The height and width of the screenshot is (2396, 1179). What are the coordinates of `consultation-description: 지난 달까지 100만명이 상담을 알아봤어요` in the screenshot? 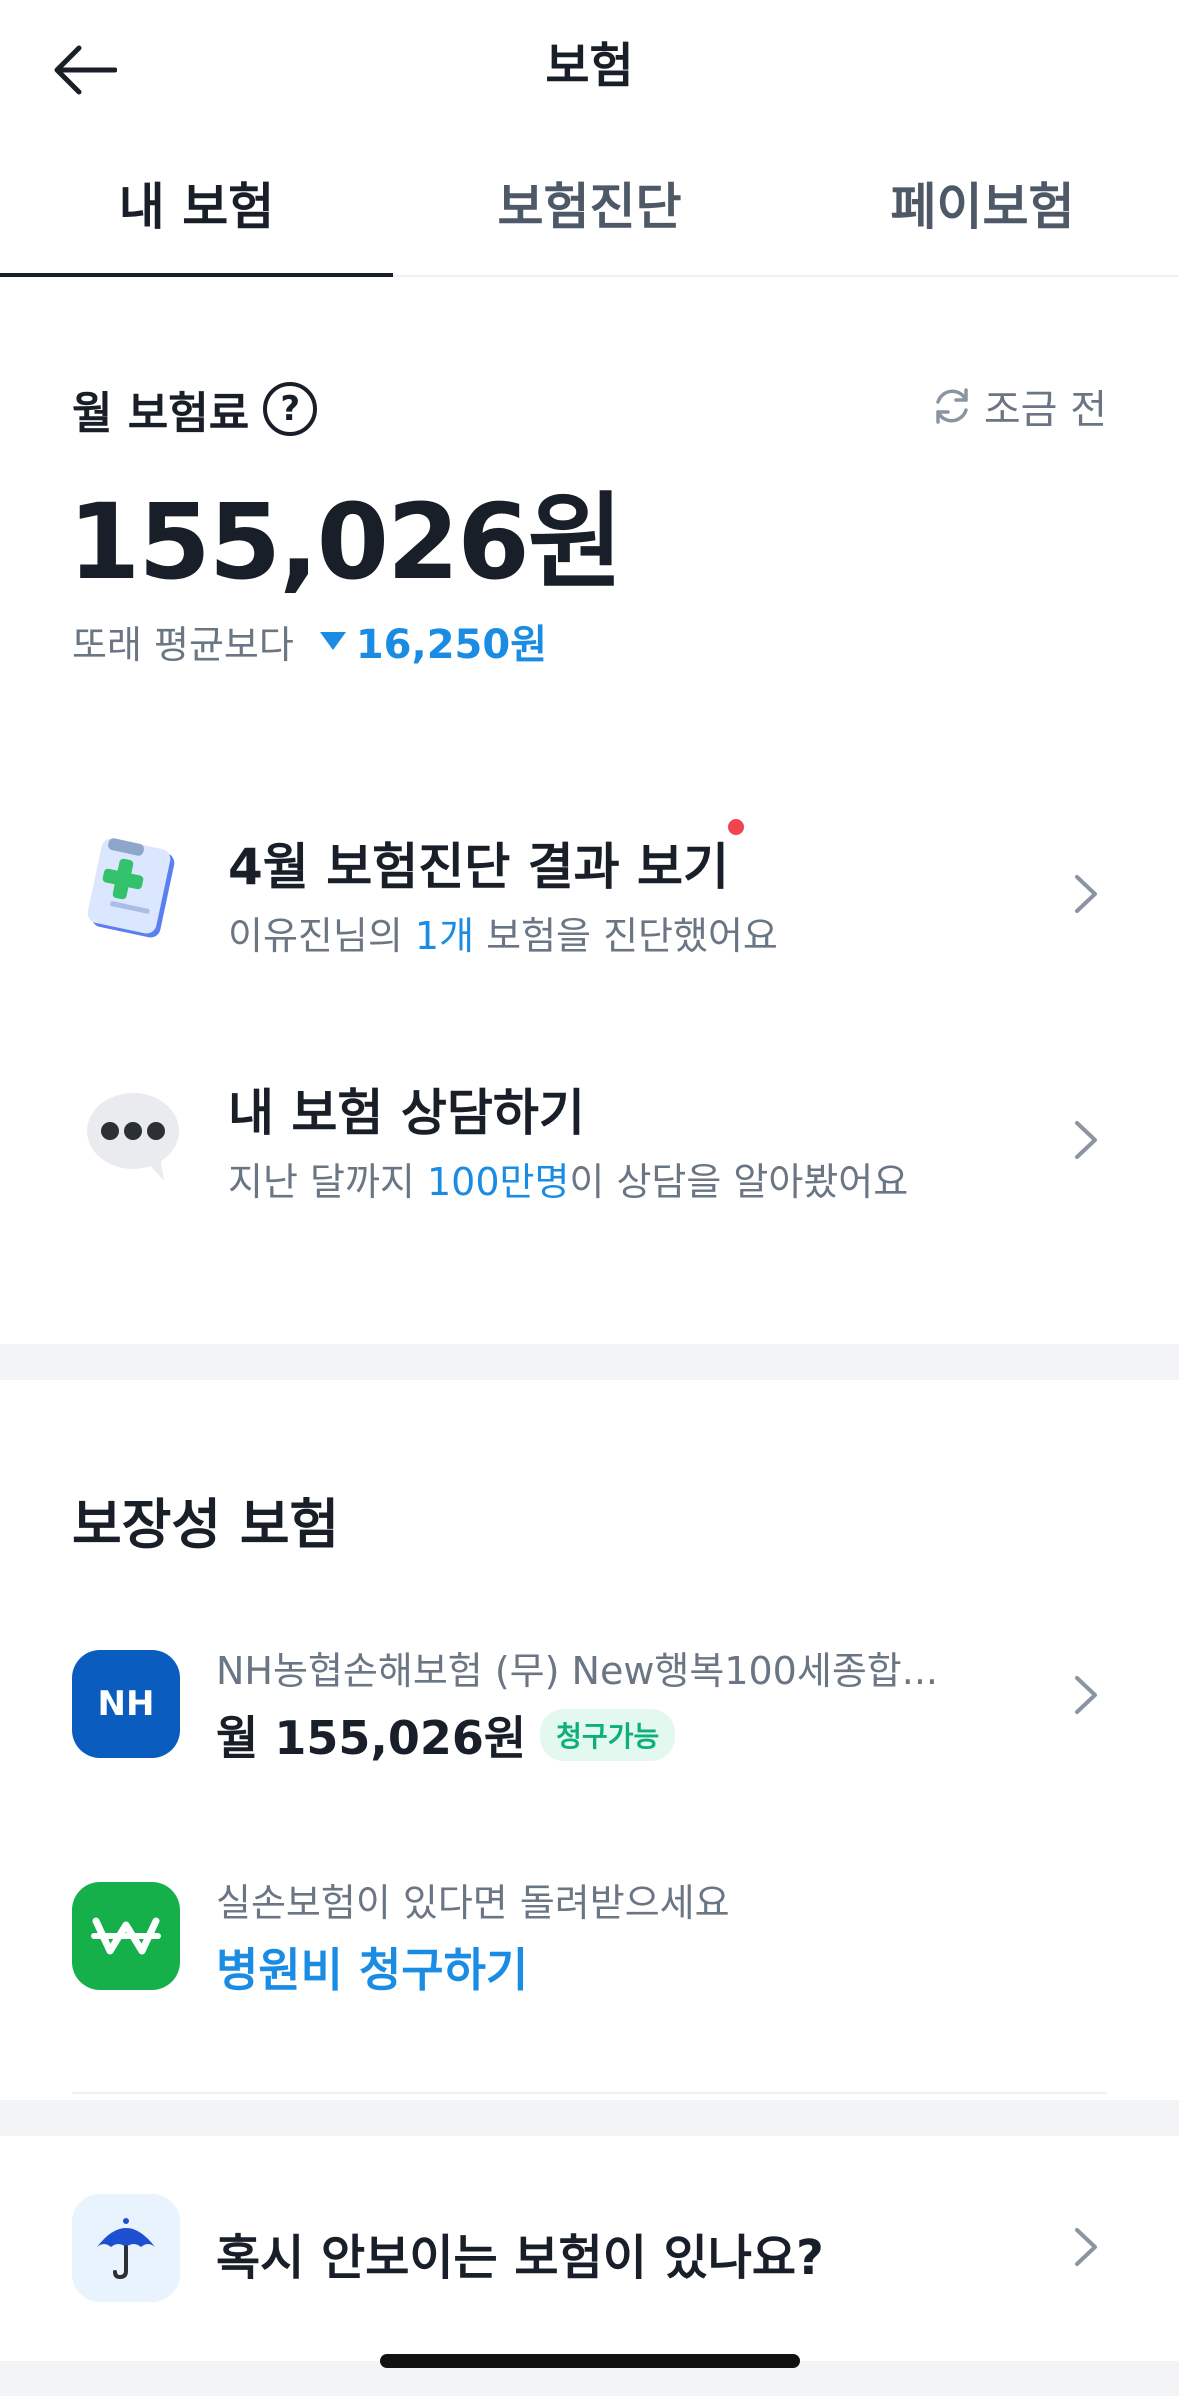 It's located at (568, 1178).